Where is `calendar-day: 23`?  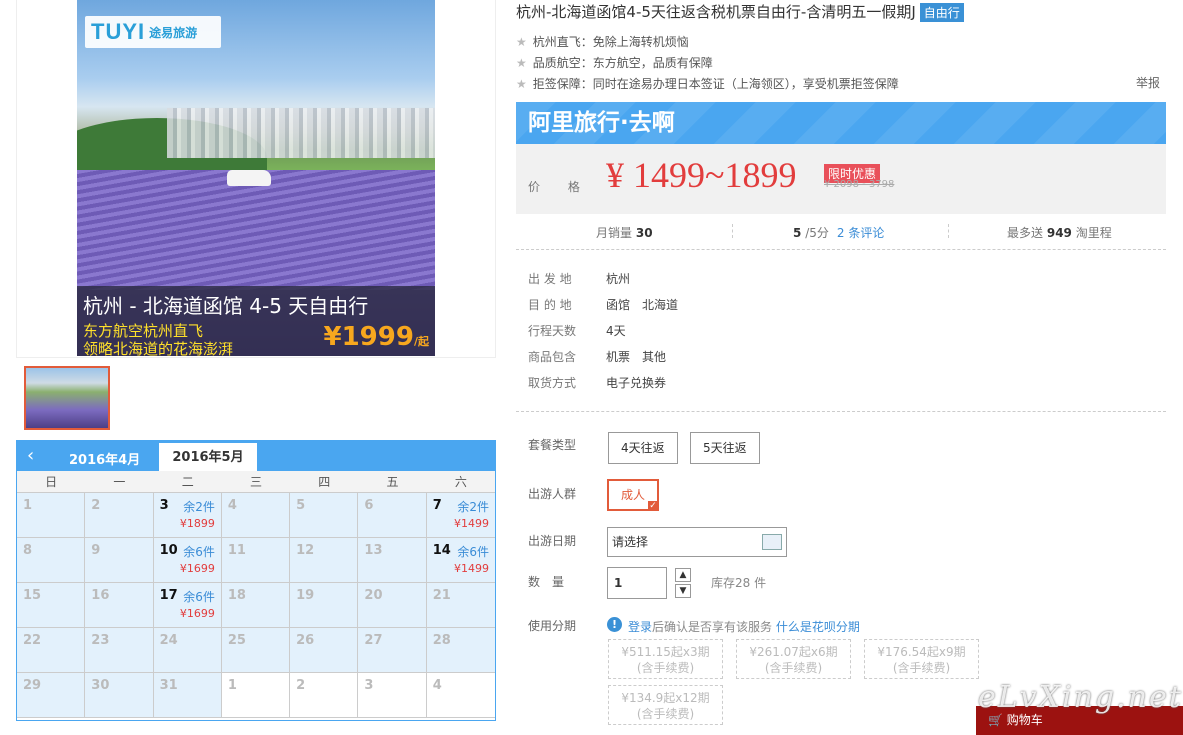 calendar-day: 23 is located at coordinates (119, 650).